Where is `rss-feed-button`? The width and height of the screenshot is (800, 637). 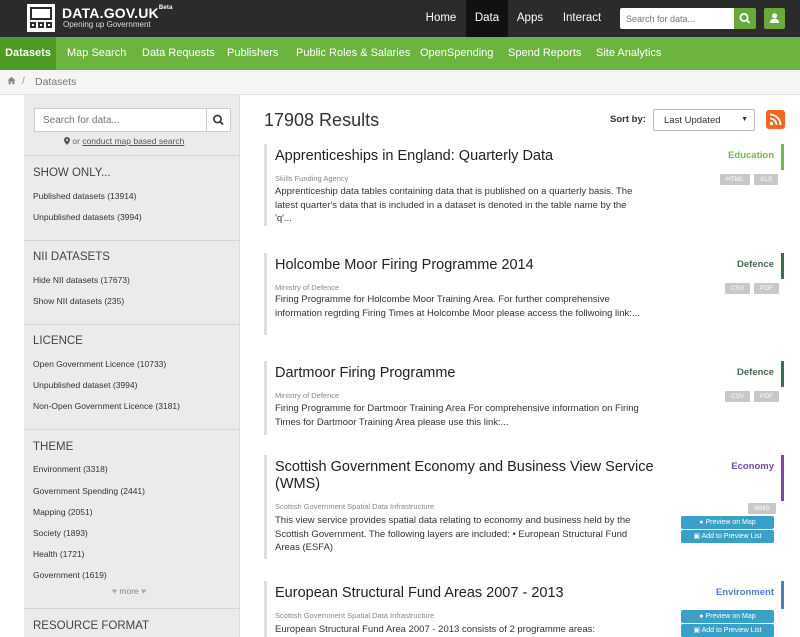
rss-feed-button is located at coordinates (775, 119).